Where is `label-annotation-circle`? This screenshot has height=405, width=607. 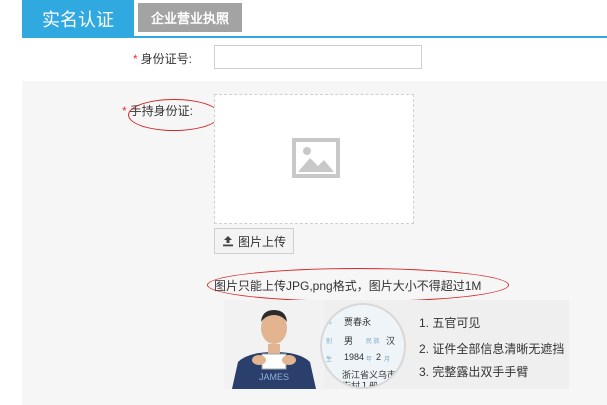 label-annotation-circle is located at coordinates (174, 115).